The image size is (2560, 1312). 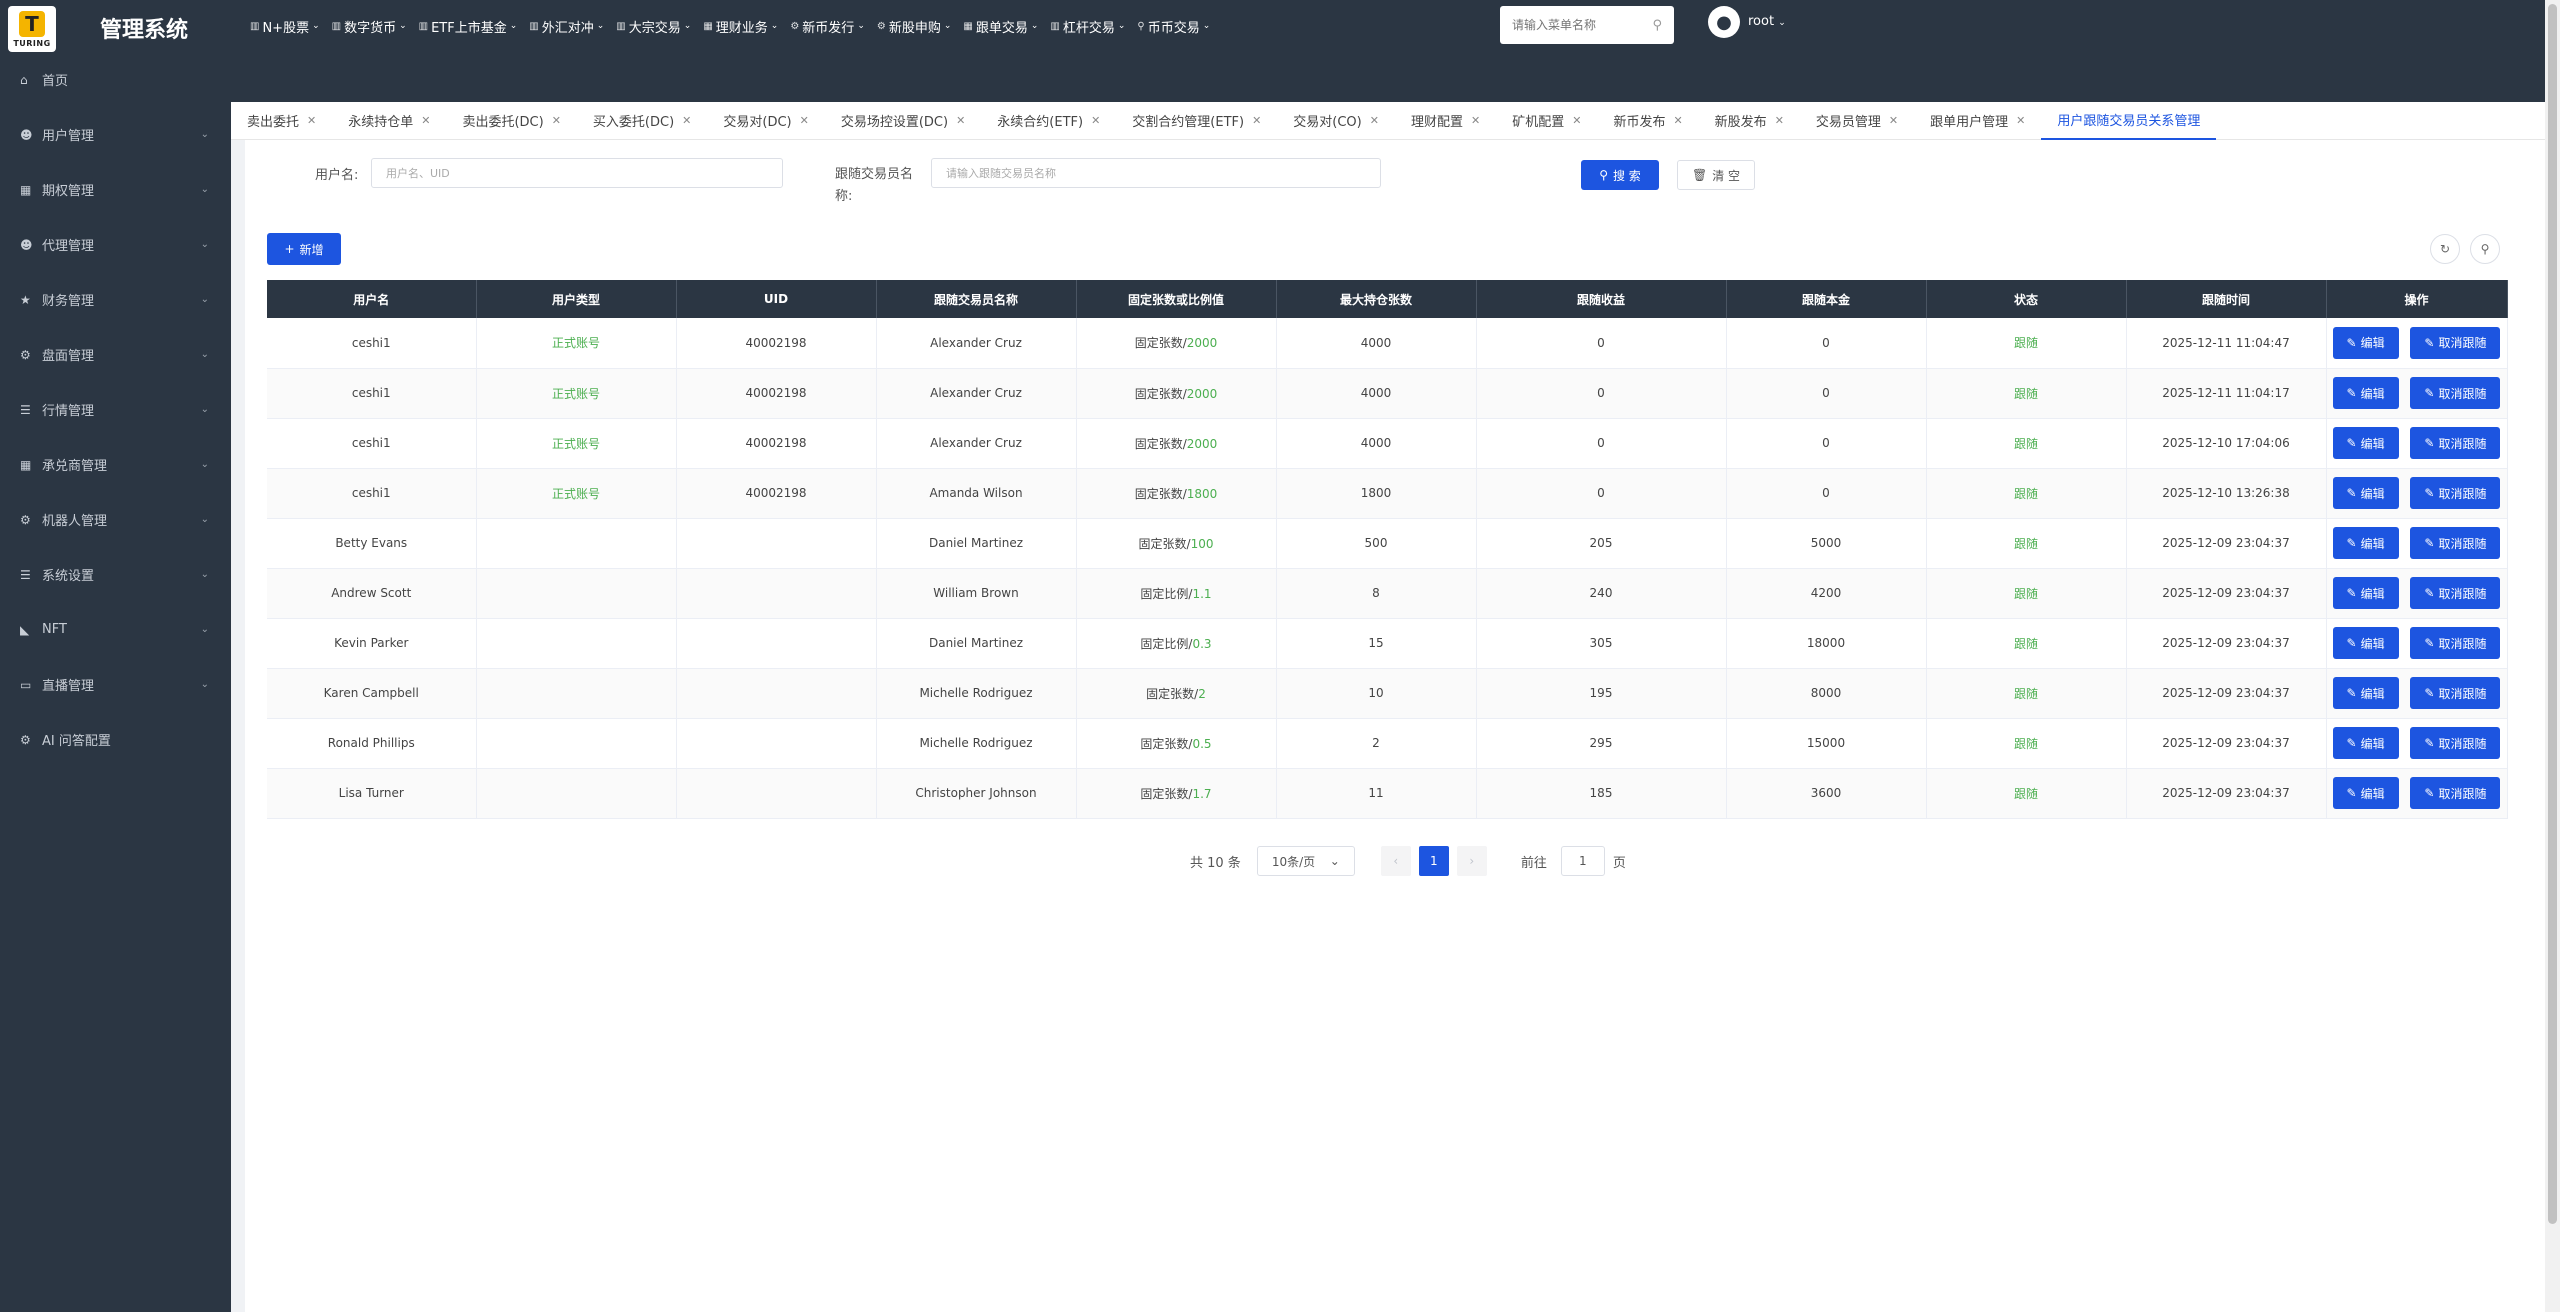 I want to click on chevron-down-icon: ⌄, so click(x=513, y=26).